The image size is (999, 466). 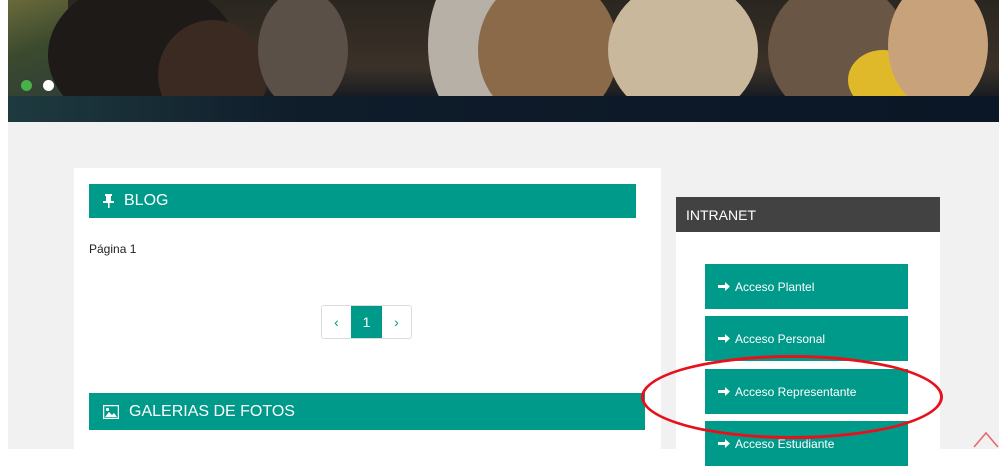 I want to click on acceso-plantel-button: Acceso Plantel, so click(x=806, y=286).